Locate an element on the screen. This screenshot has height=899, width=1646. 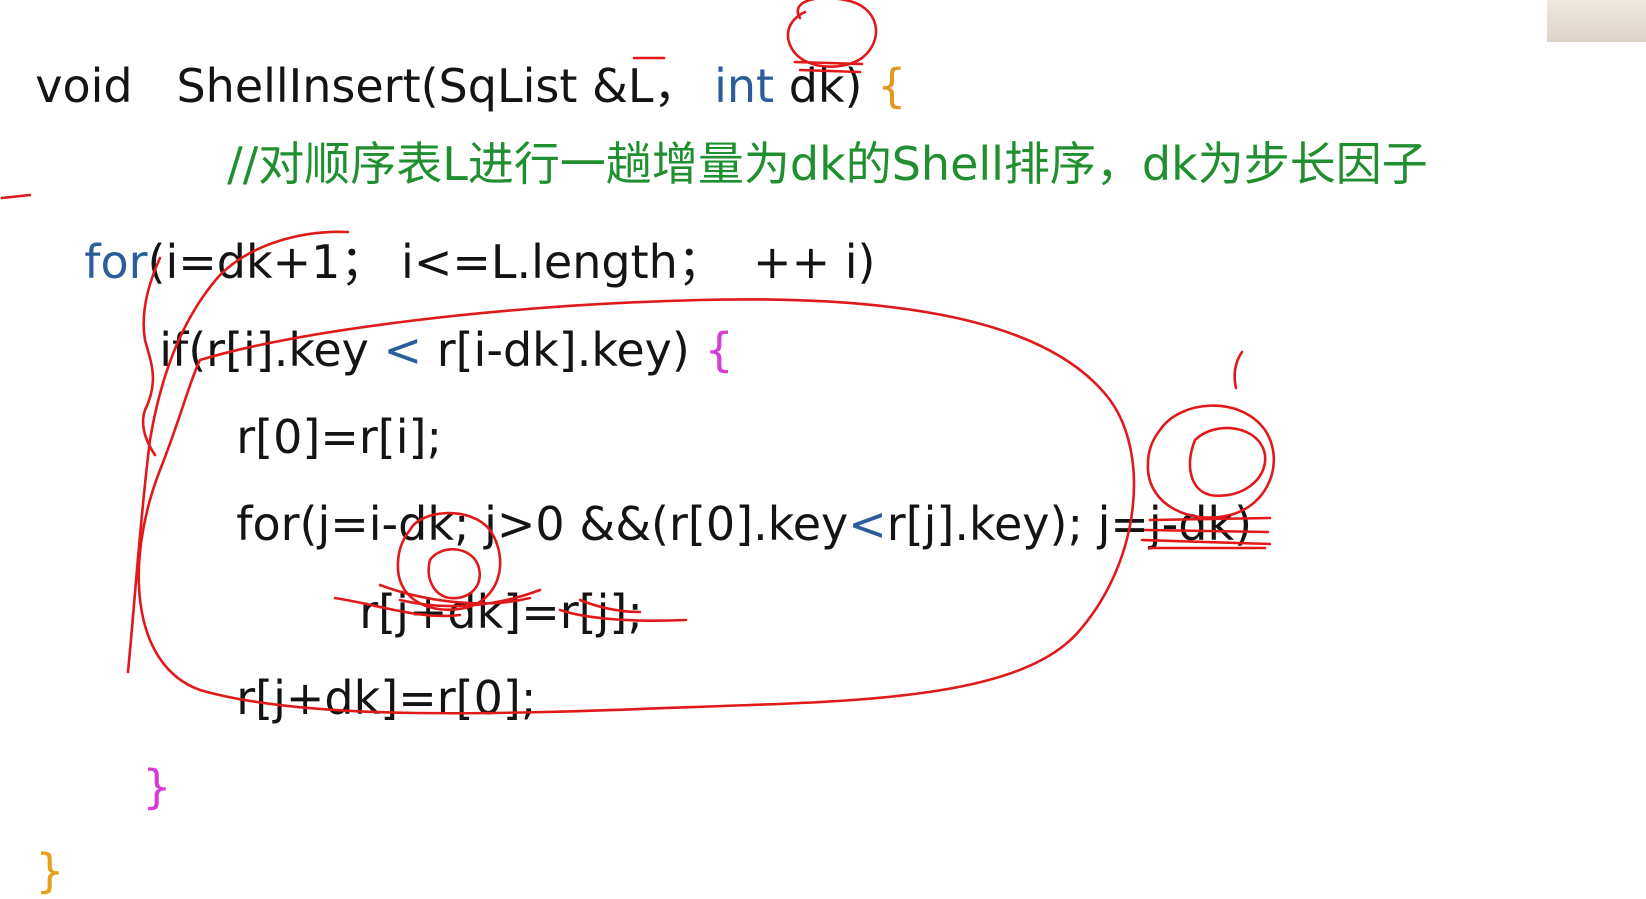
left-bracket-mark is located at coordinates (16, 196).